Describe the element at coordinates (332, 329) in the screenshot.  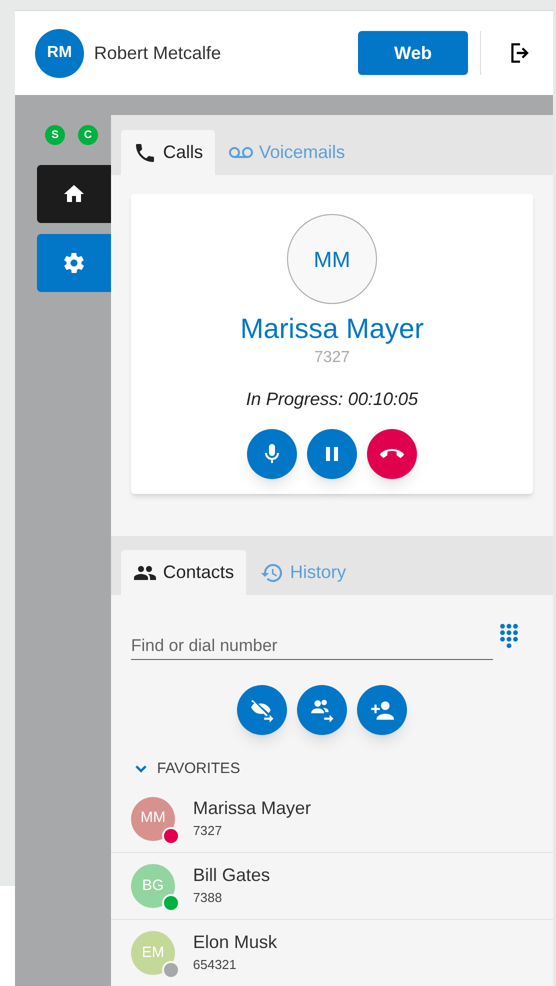
I see `caller-name: Marissa Mayer` at that location.